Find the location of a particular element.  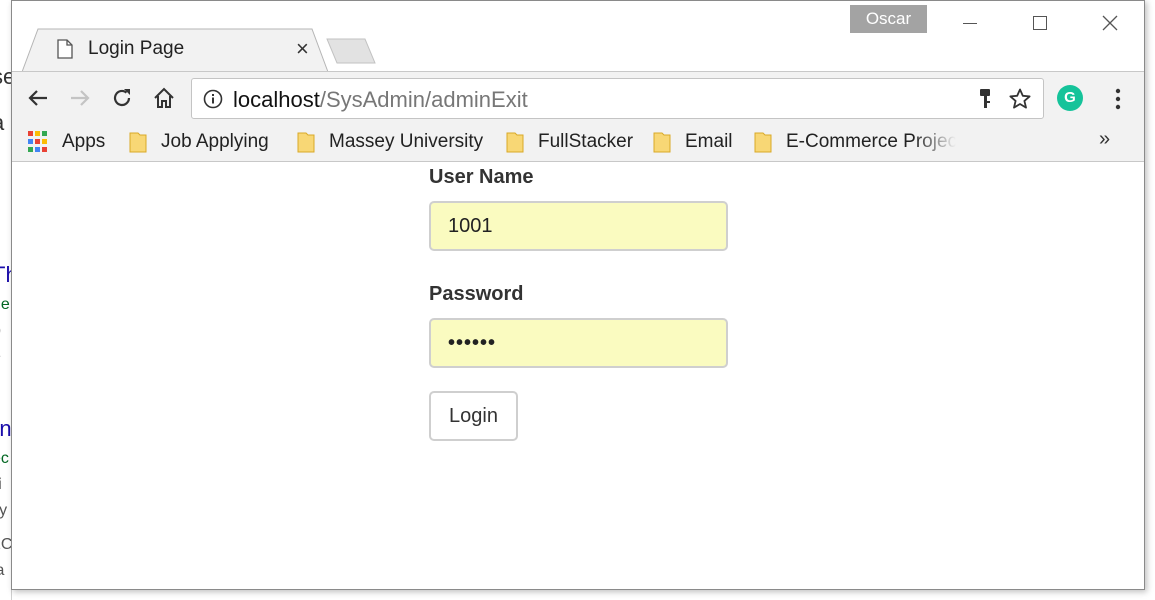

bookmark-massey-university: Massey University is located at coordinates (390, 142).